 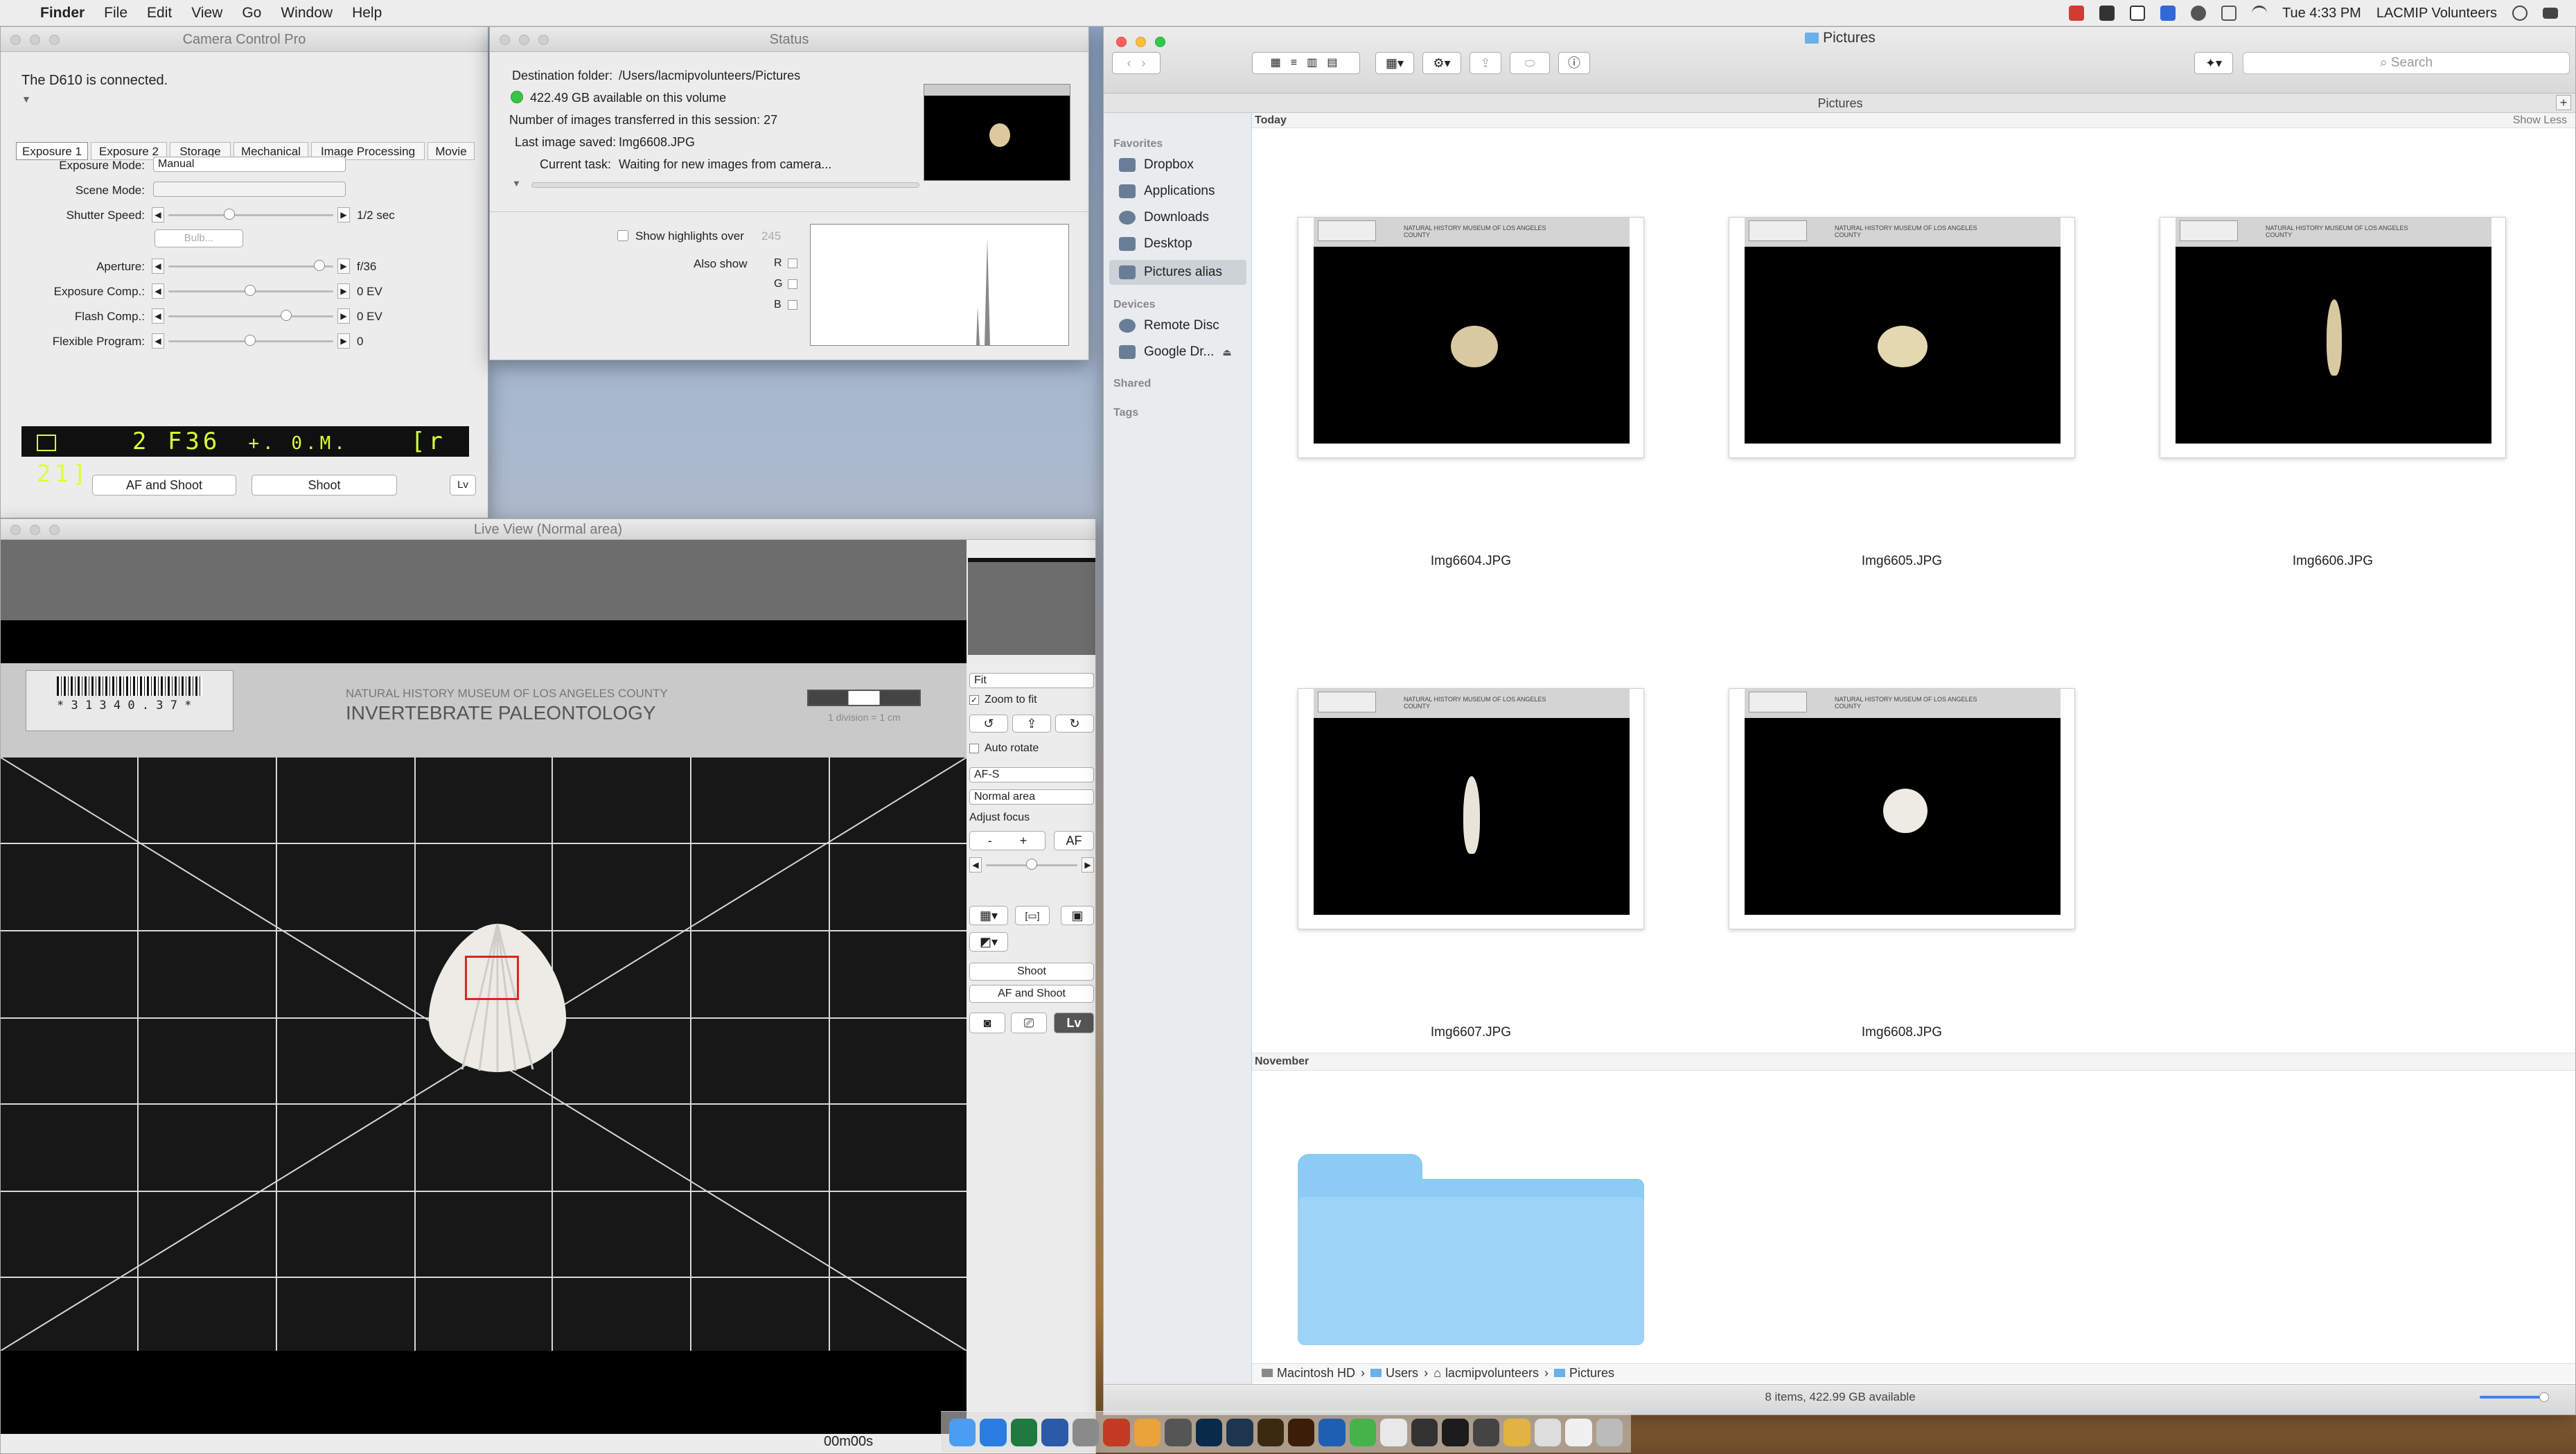 I want to click on list-view-icon: ≡, so click(x=1299, y=63).